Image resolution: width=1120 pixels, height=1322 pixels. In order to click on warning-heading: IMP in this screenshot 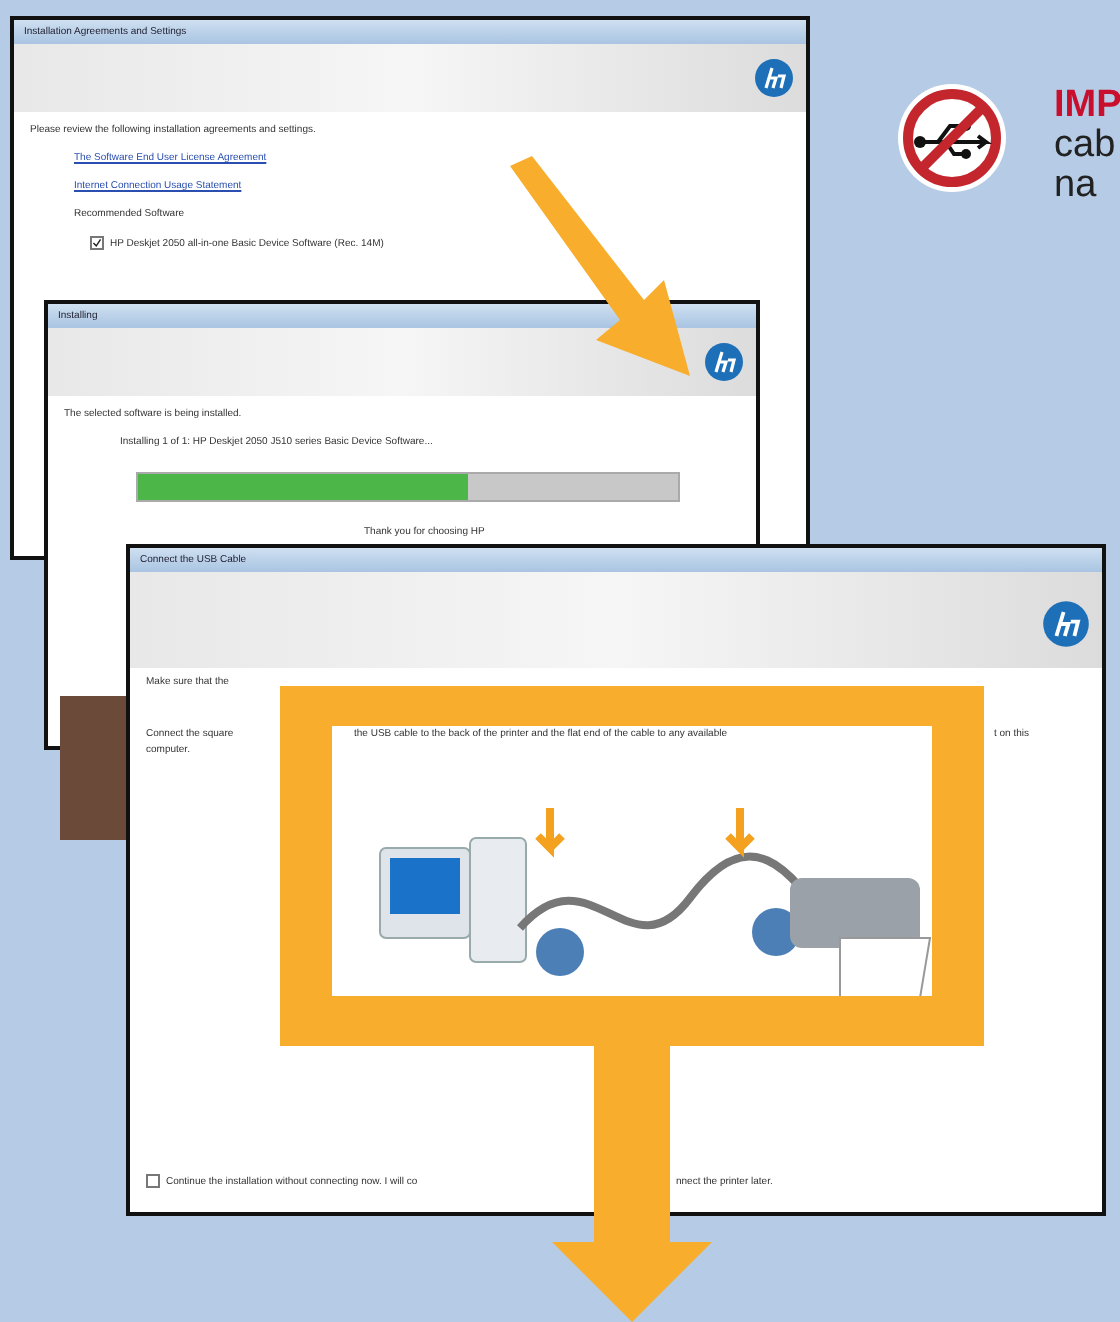, I will do `click(1087, 106)`.